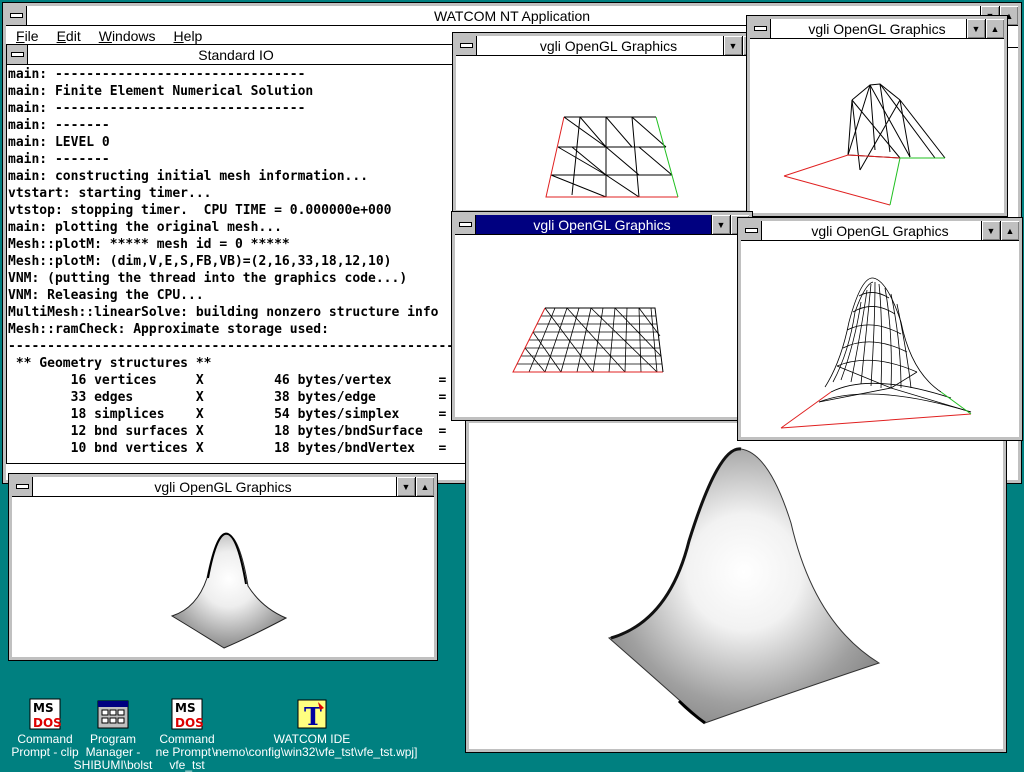 The image size is (1024, 772). Describe the element at coordinates (612, 157) in the screenshot. I see `coarse-mesh-plot` at that location.